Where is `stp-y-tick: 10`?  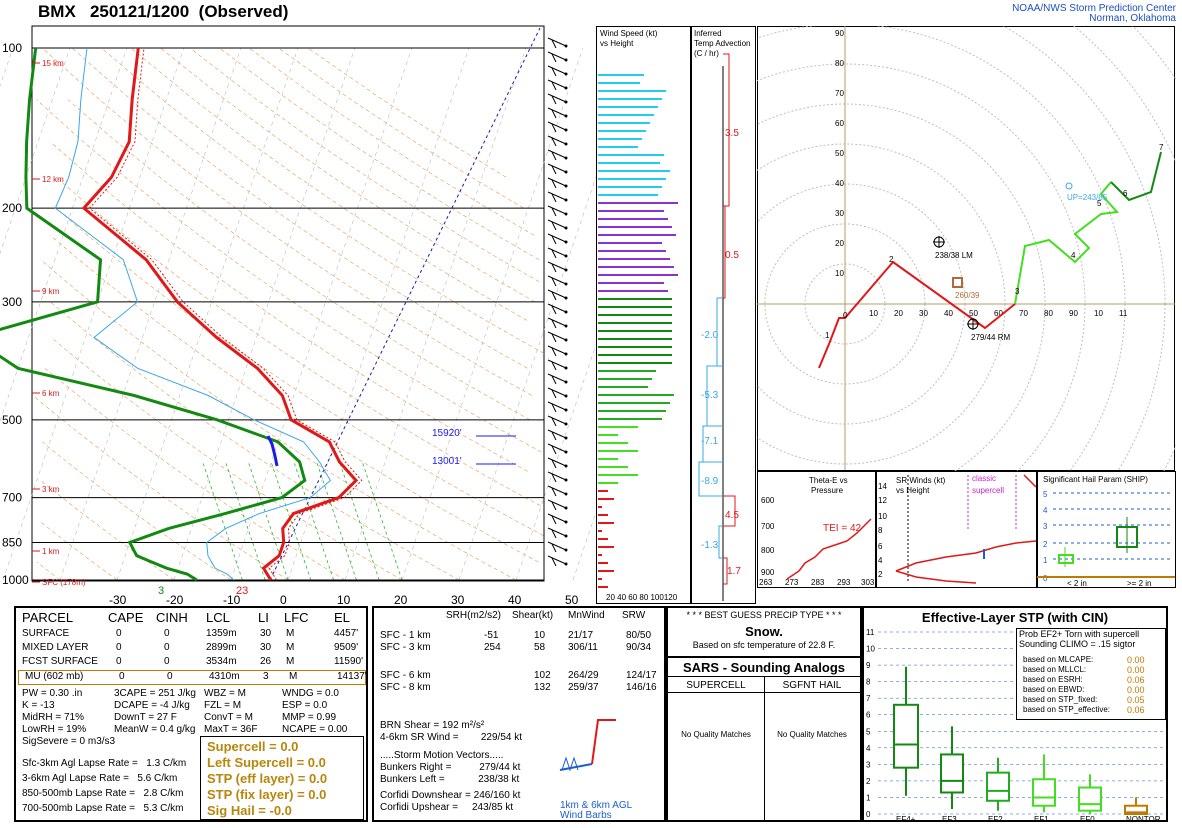
stp-y-tick: 10 is located at coordinates (870, 649).